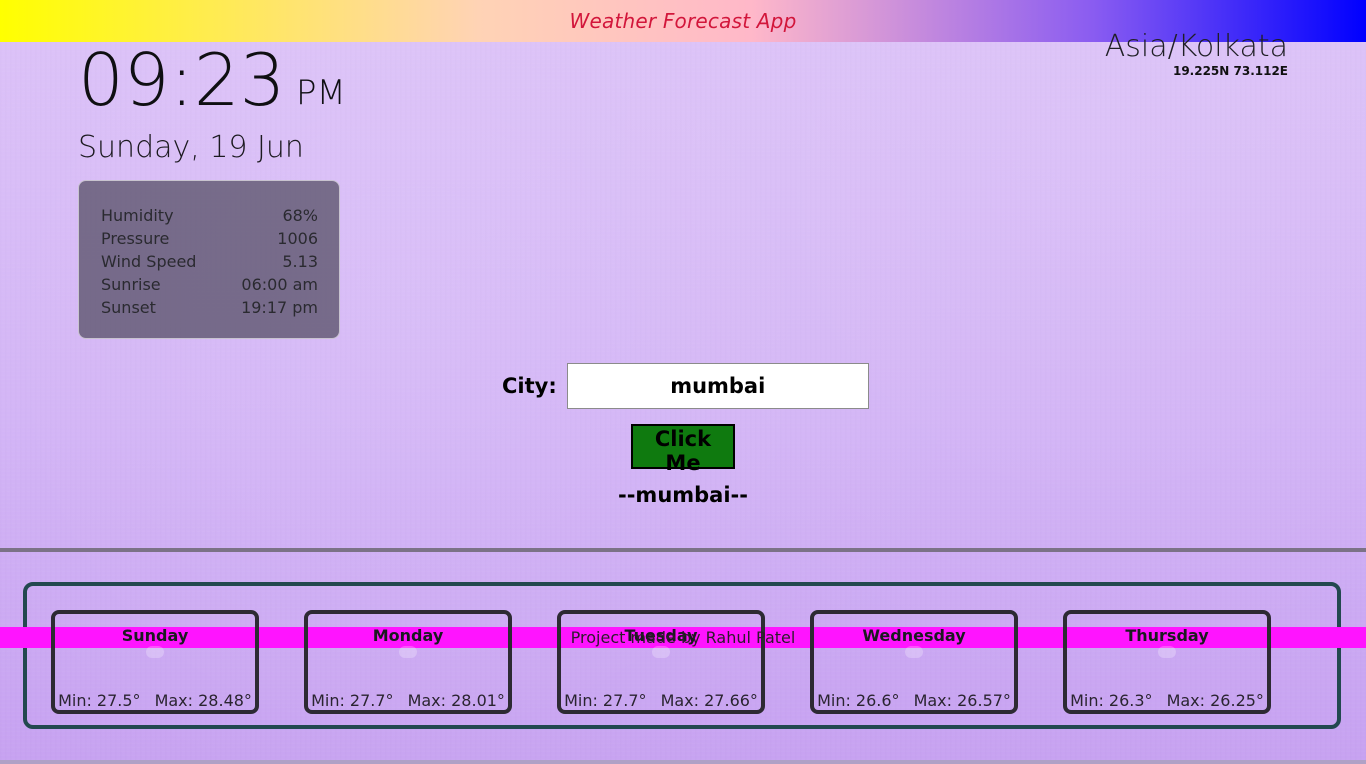 The image size is (1366, 764). What do you see at coordinates (914, 662) in the screenshot?
I see `forecast-card-wednesday: Wednesday Min: 26.6° Max: 26.57°` at bounding box center [914, 662].